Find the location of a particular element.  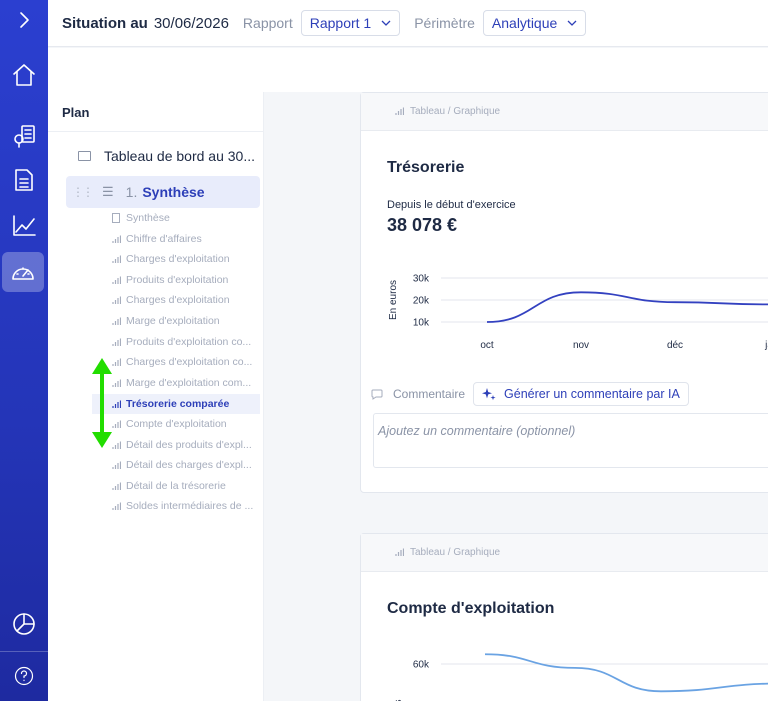

plan-subitem-label: Trésorerie comparée is located at coordinates (178, 404).